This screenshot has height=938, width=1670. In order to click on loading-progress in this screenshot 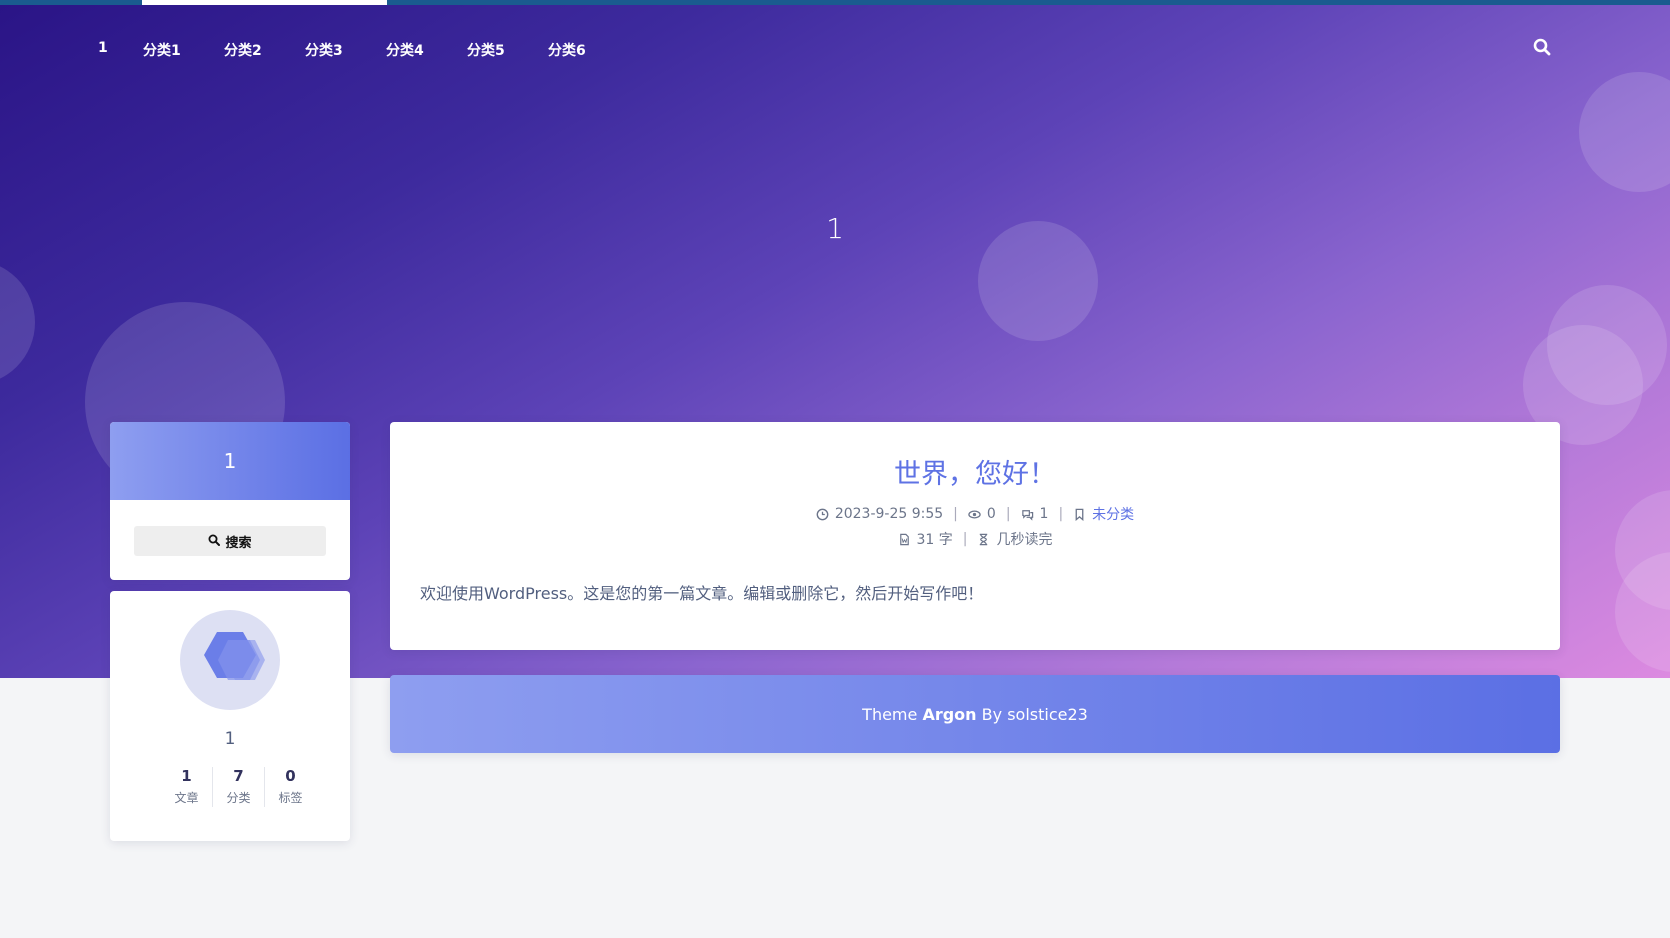, I will do `click(264, 2)`.